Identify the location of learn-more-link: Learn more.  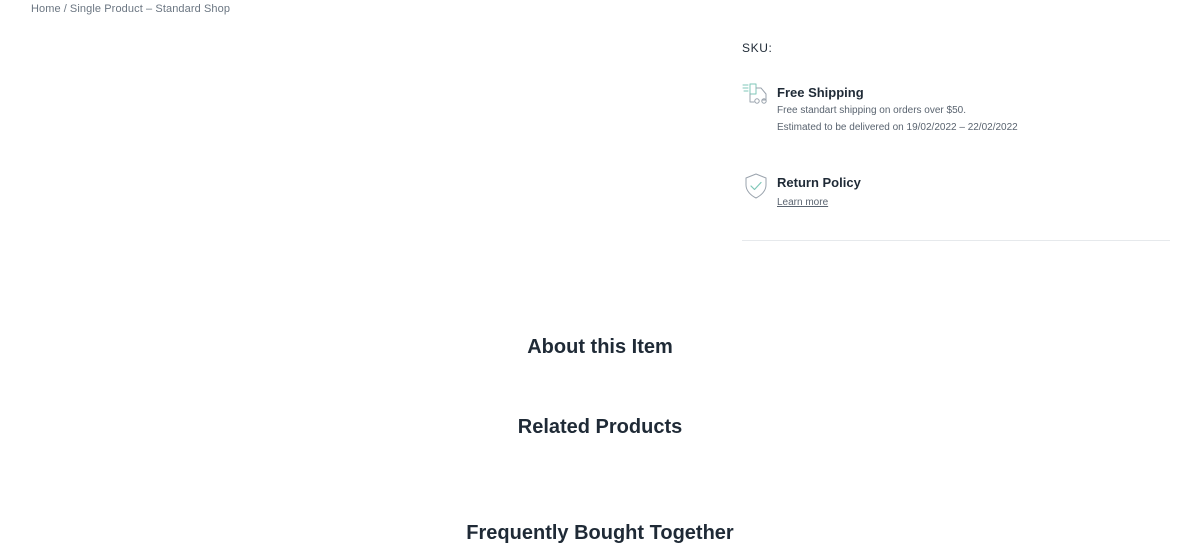
(802, 202).